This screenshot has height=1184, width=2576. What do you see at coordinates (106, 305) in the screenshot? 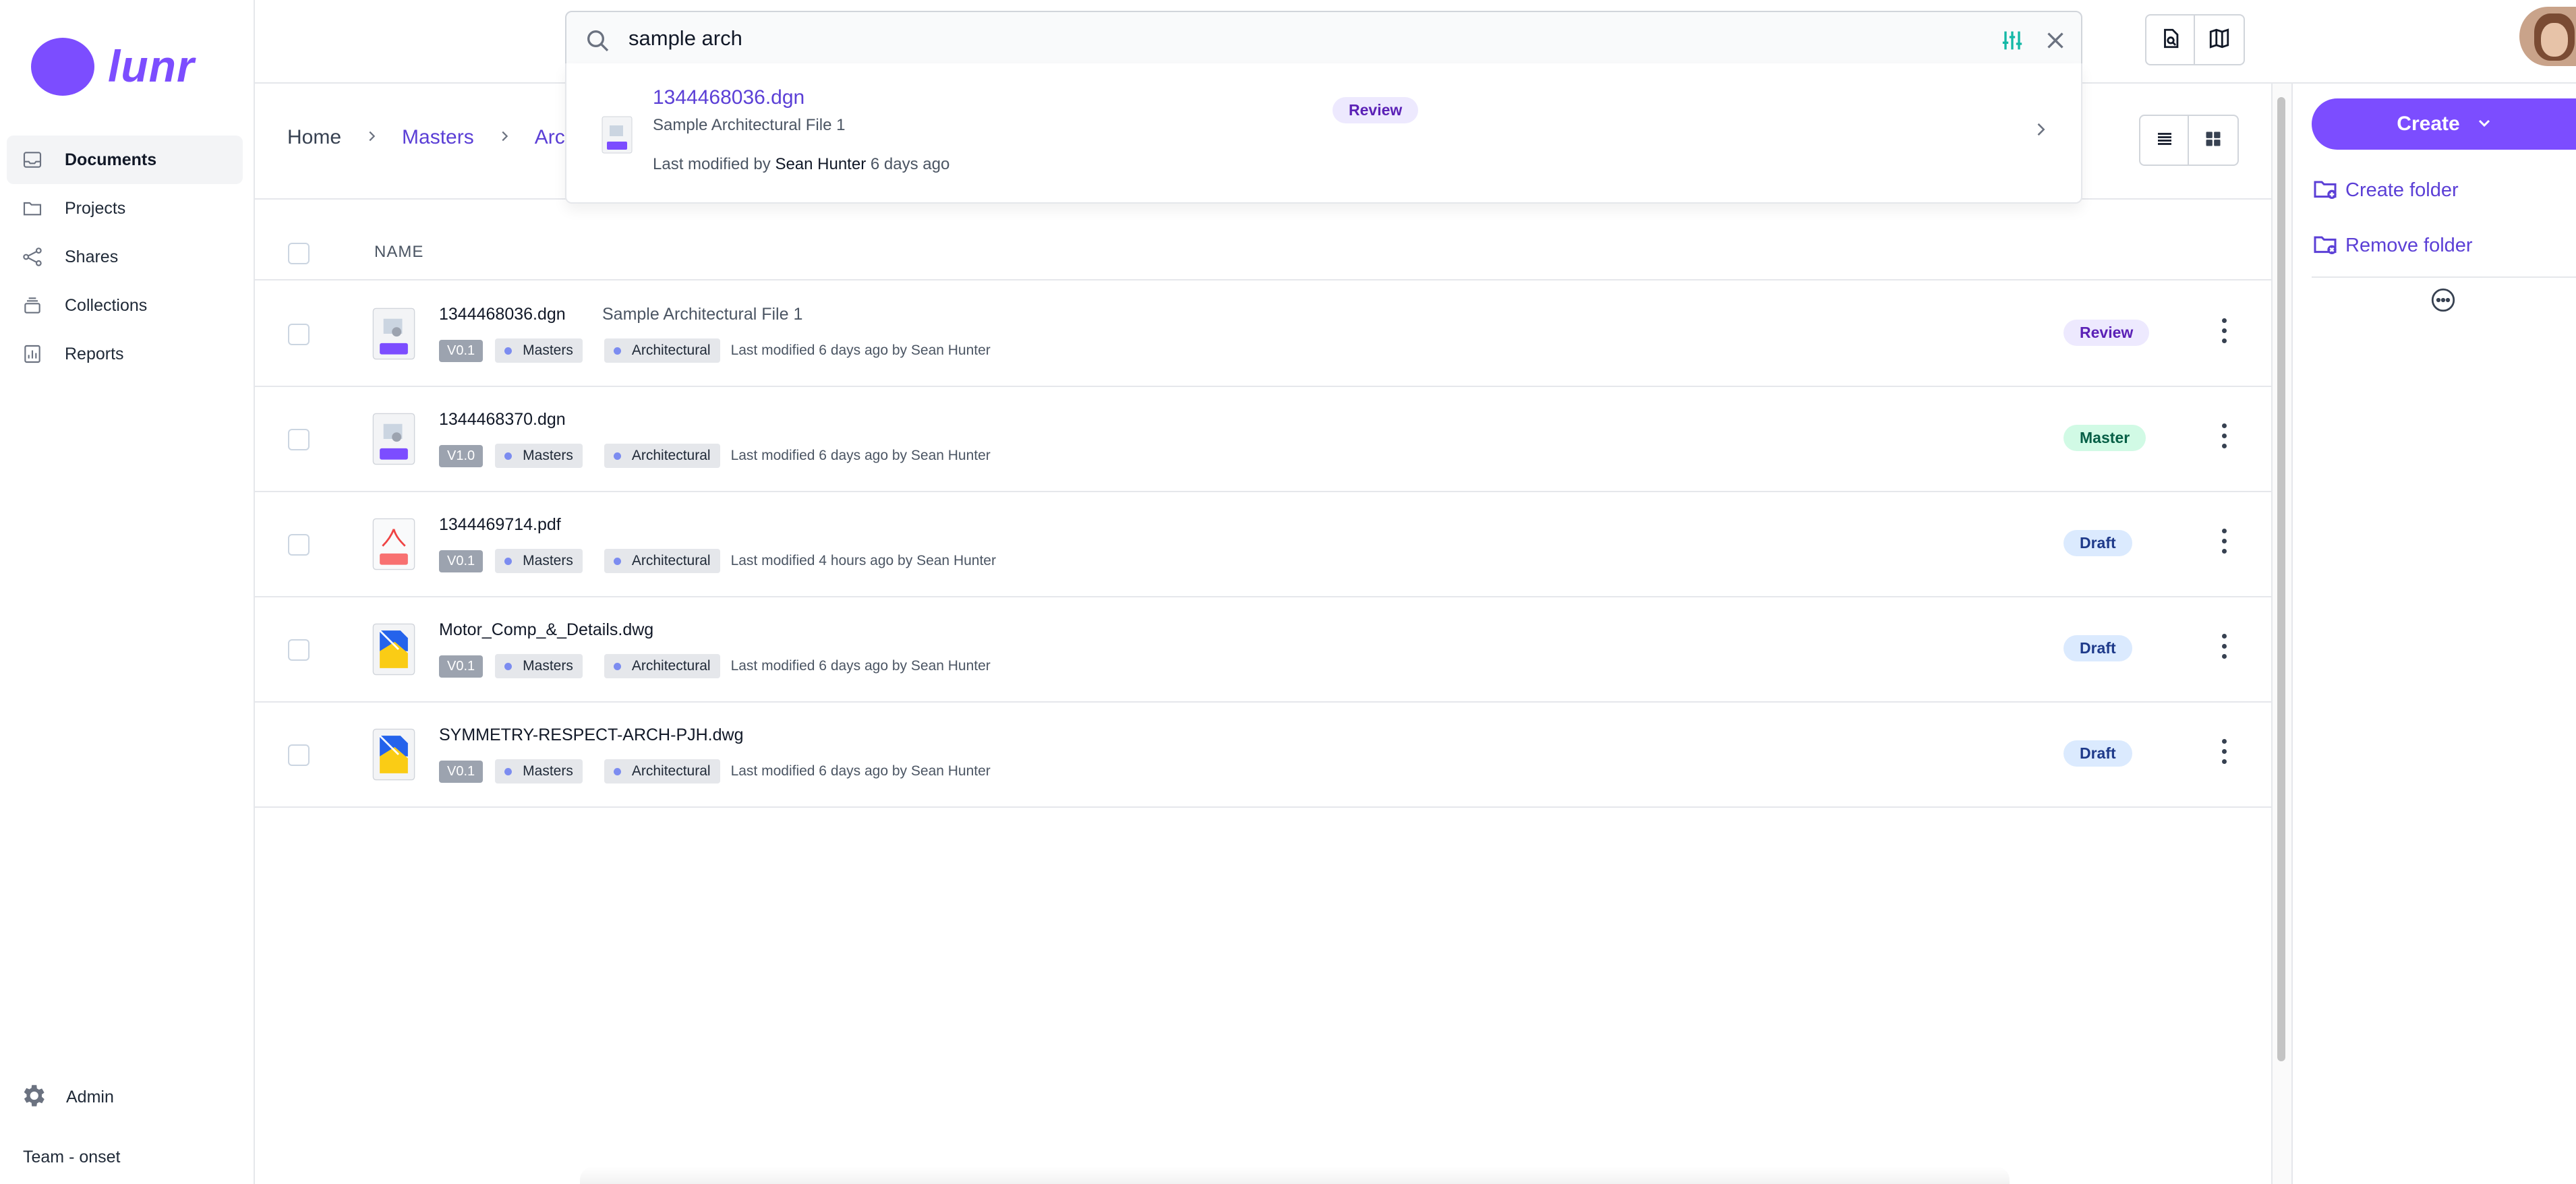
I see `sidebar-item-label: Collections` at bounding box center [106, 305].